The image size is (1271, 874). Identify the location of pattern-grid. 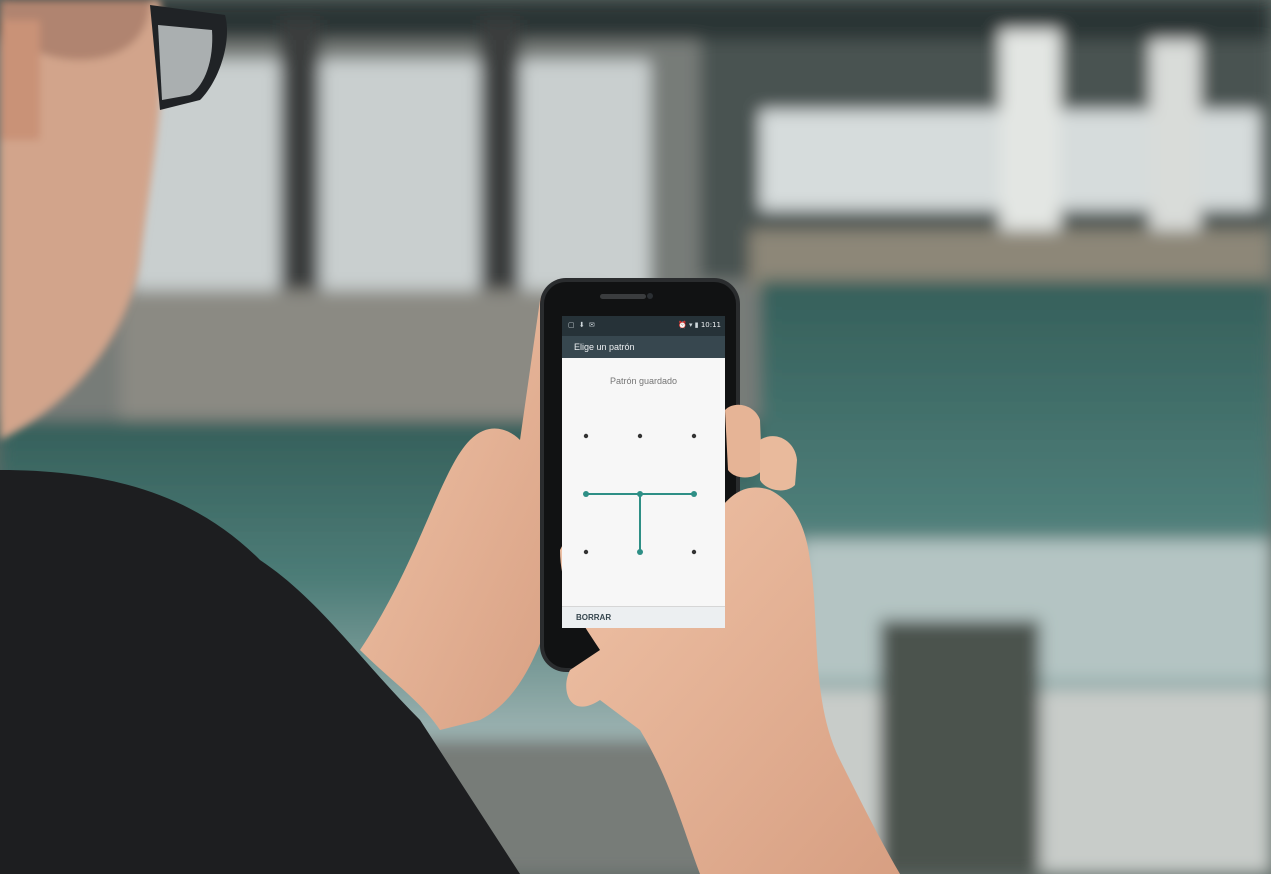
(643, 461).